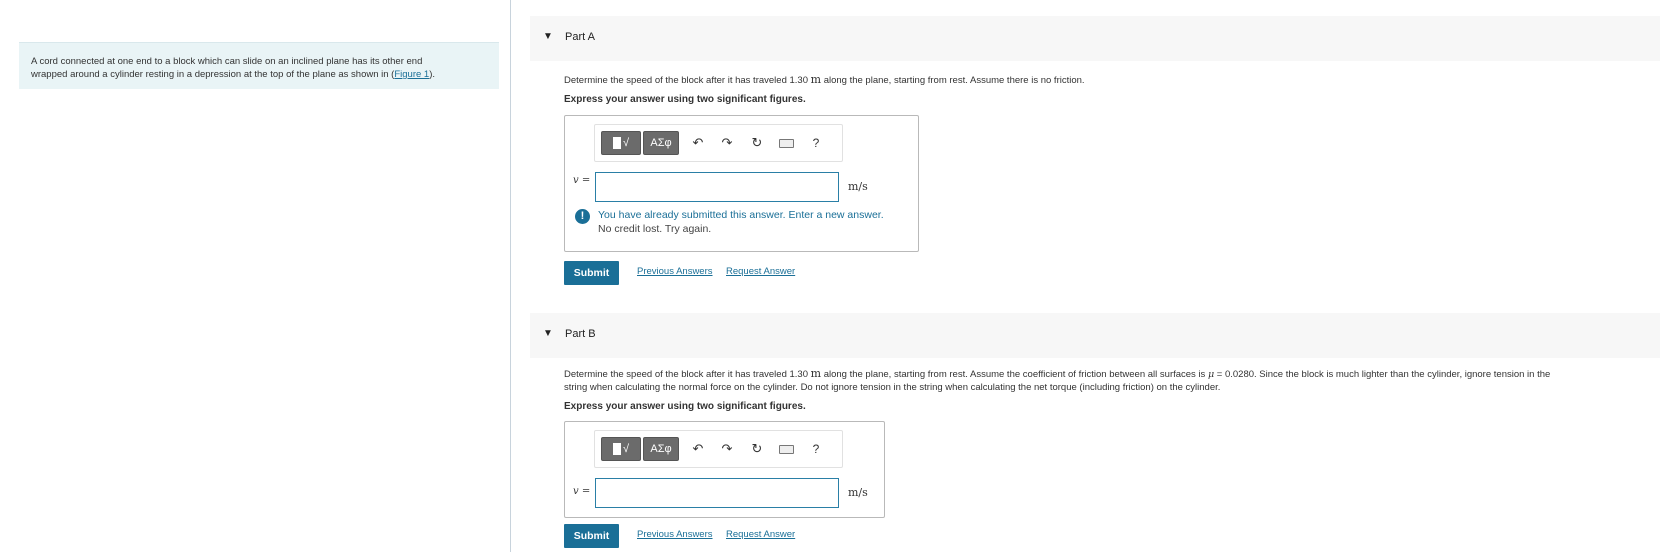 The height and width of the screenshot is (552, 1667). What do you see at coordinates (724, 469) in the screenshot?
I see `part-b-answer-box: √ ΑΣφ ↶ ↷ ↻ ? v = m/s` at bounding box center [724, 469].